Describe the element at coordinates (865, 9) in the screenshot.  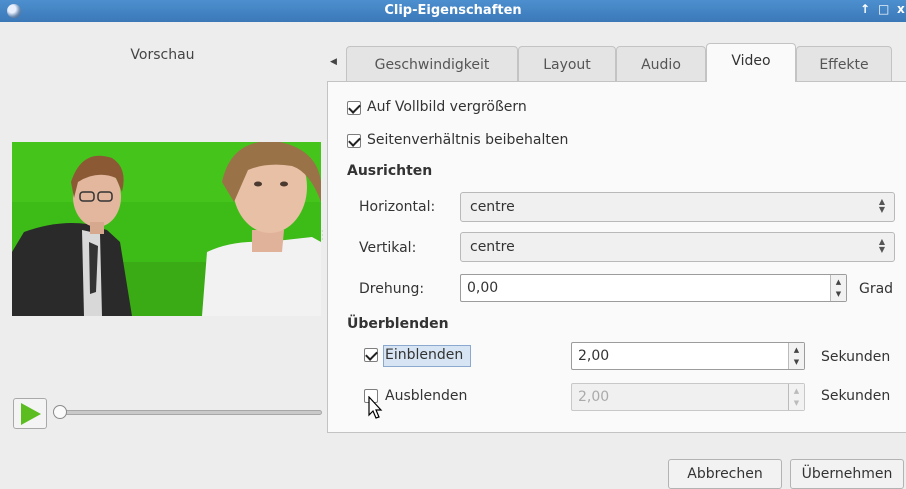
I see `pin-icon: ↑` at that location.